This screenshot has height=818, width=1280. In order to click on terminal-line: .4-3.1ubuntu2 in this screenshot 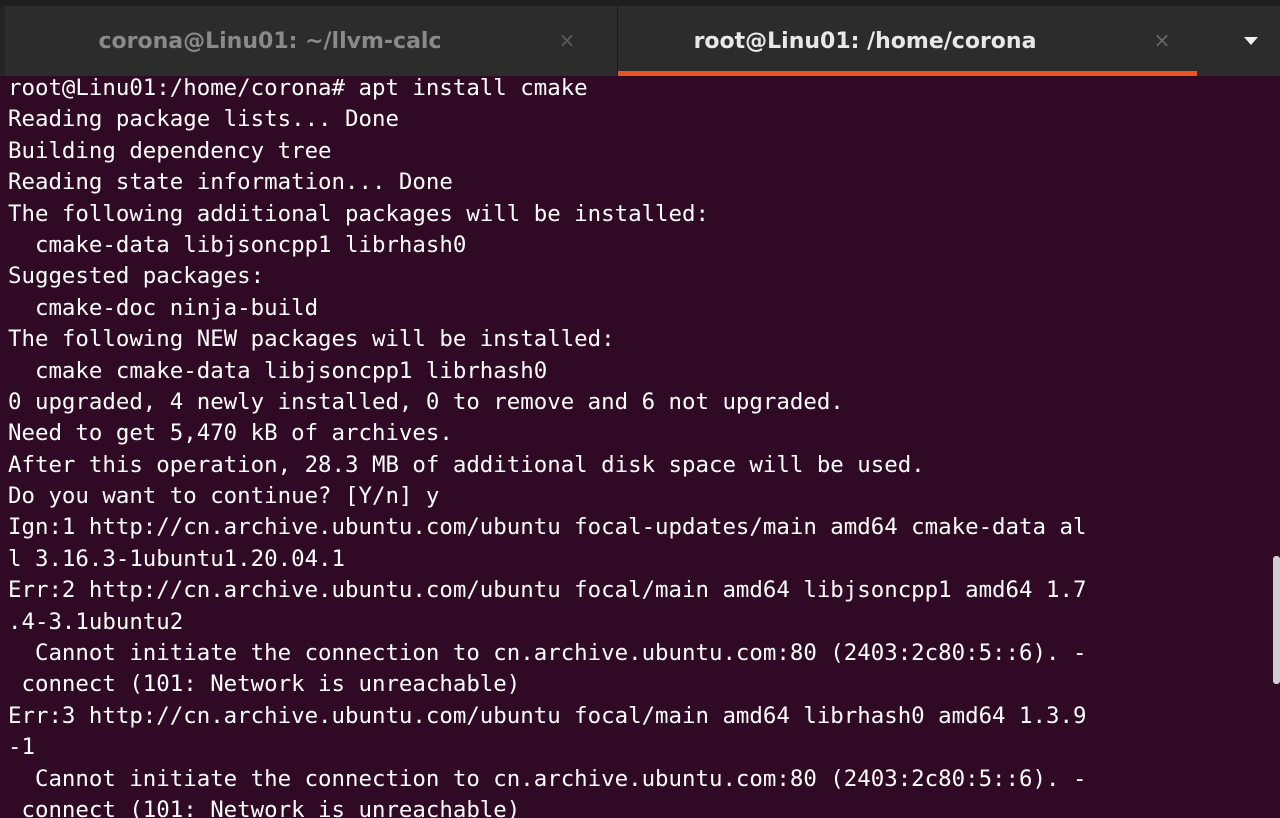, I will do `click(96, 621)`.